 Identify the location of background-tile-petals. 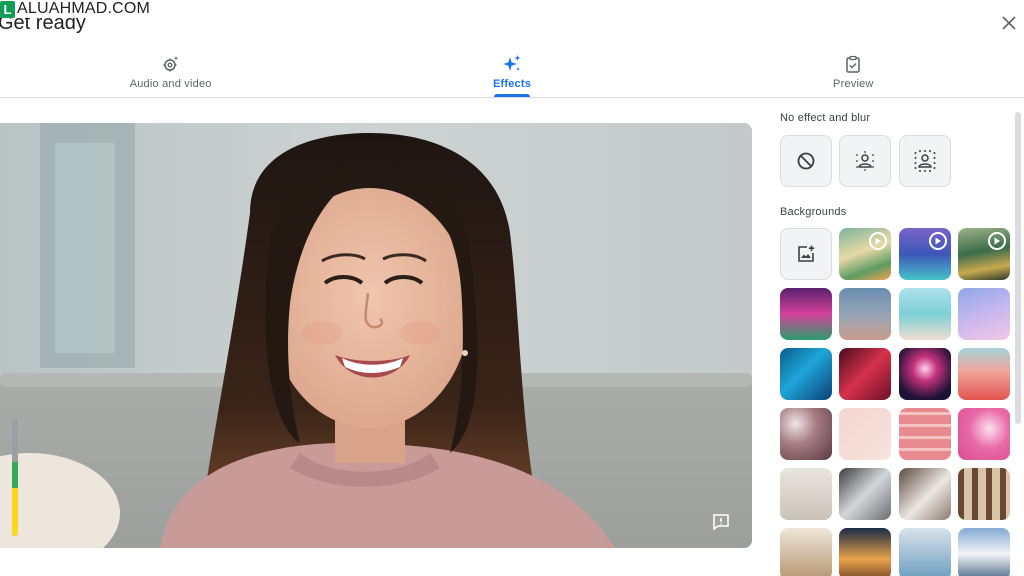
(806, 434).